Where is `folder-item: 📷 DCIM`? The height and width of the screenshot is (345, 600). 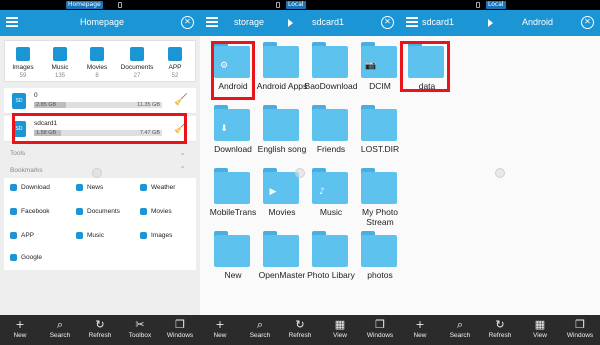 folder-item: 📷 DCIM is located at coordinates (377, 70).